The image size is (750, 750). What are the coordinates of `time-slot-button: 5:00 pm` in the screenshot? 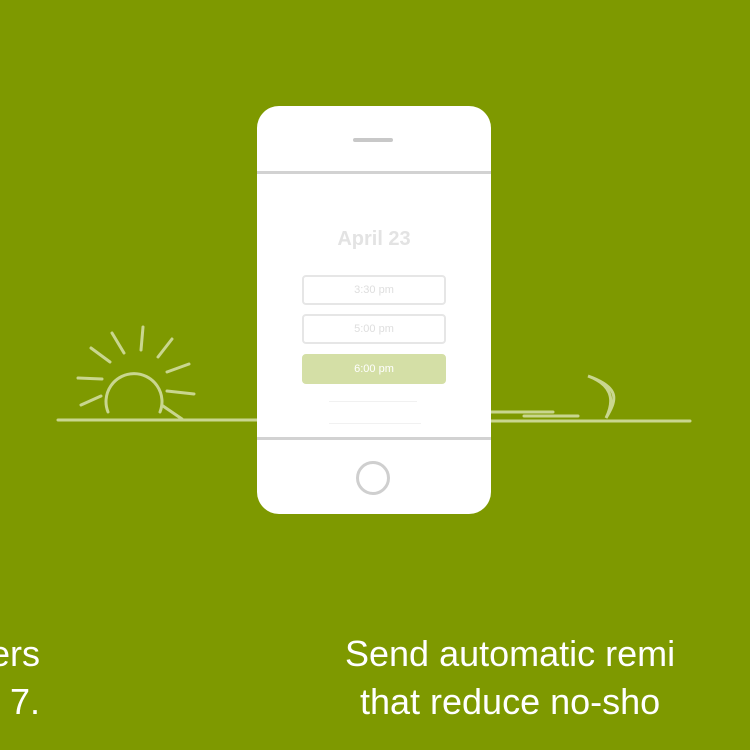 It's located at (374, 329).